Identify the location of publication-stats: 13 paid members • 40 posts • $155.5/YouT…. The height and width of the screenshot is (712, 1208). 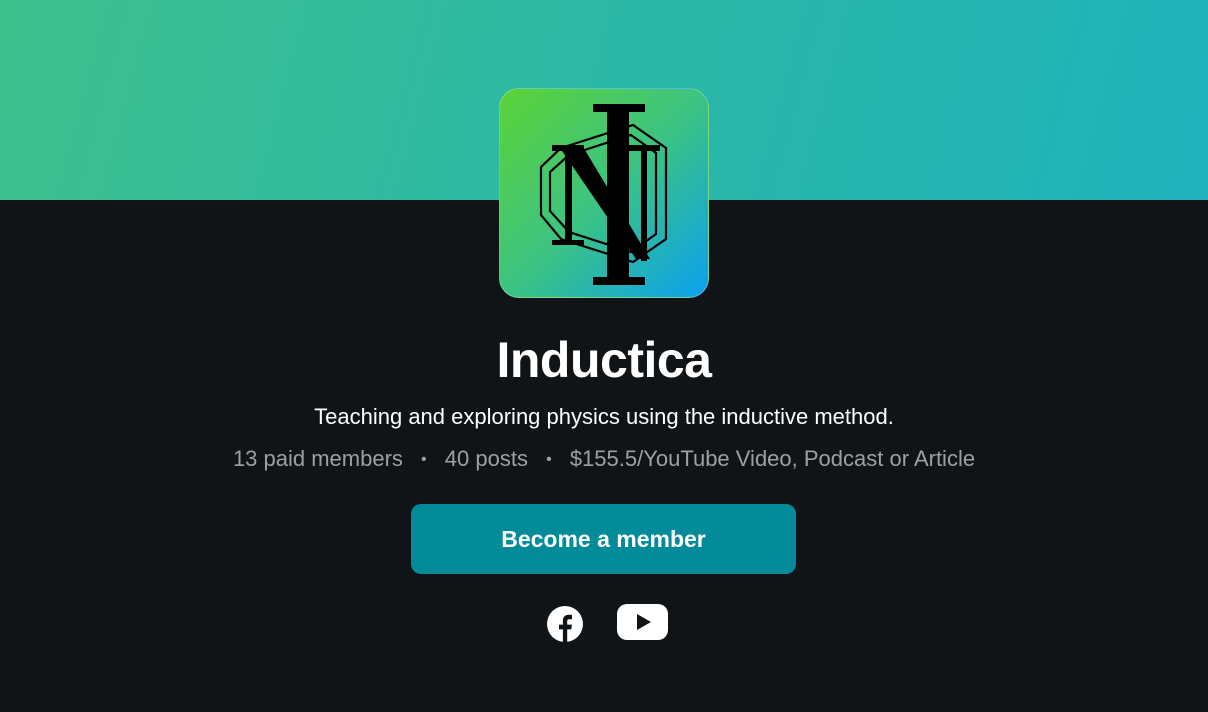
(604, 459).